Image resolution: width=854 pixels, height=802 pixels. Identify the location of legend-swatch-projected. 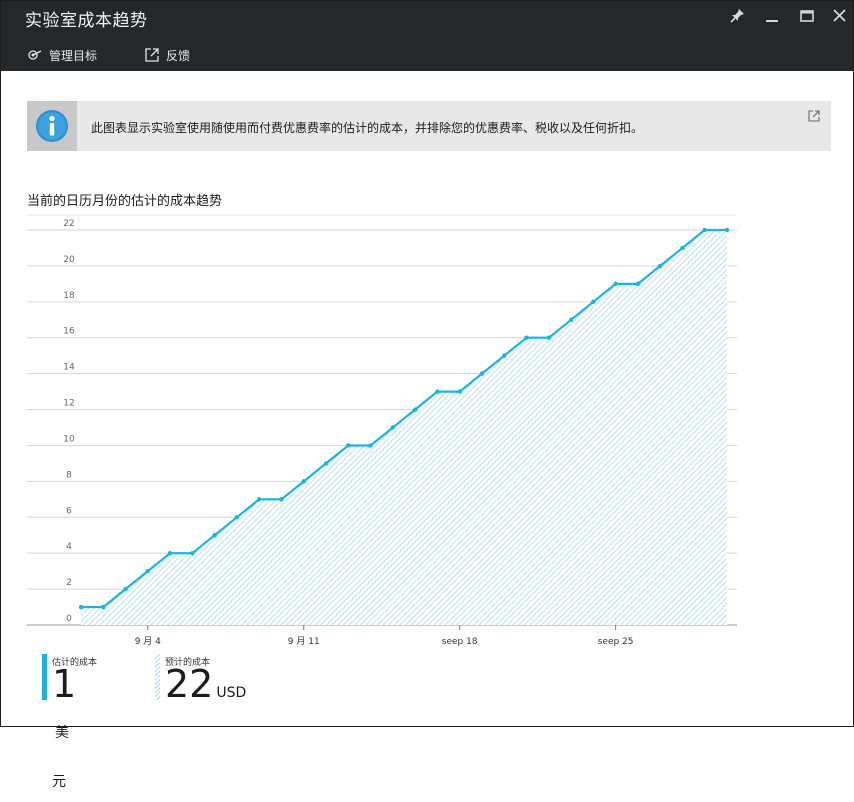
(157, 677).